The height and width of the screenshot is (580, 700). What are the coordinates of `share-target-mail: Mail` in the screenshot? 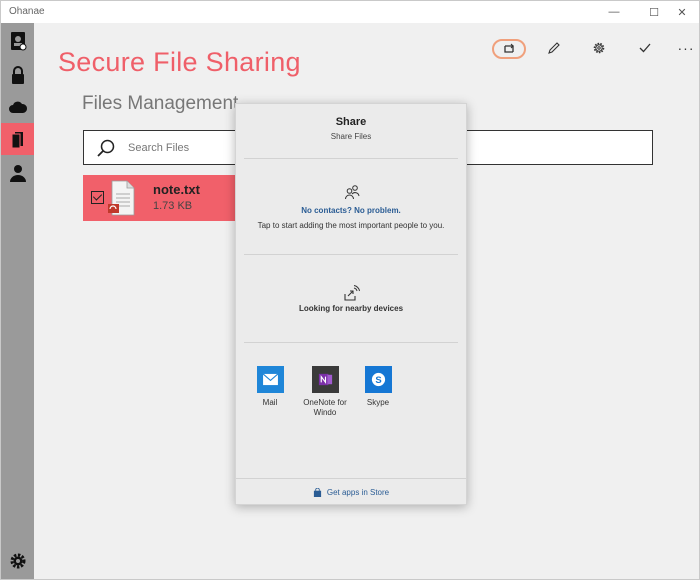 It's located at (270, 387).